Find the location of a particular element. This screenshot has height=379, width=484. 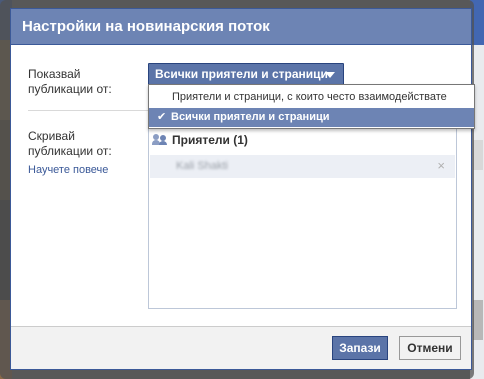

friends-icon is located at coordinates (160, 139).